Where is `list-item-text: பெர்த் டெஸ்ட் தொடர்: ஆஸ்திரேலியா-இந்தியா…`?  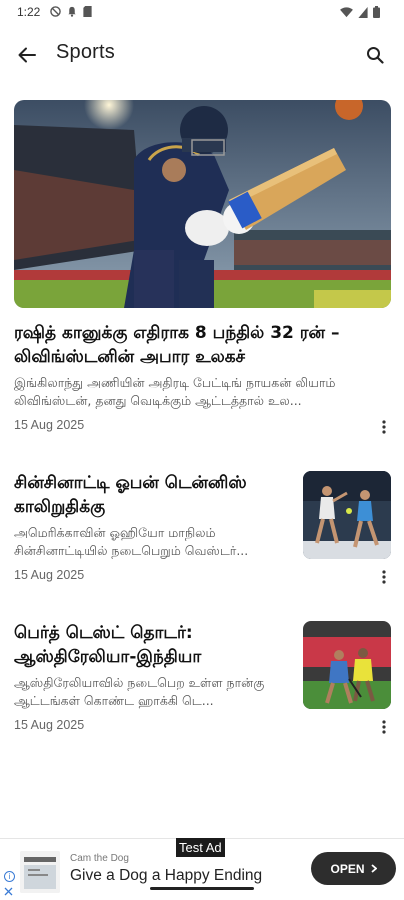 list-item-text: பெர்த் டெஸ்ட் தொடர்: ஆஸ்திரேலியா-இந்தியா… is located at coordinates (151, 665).